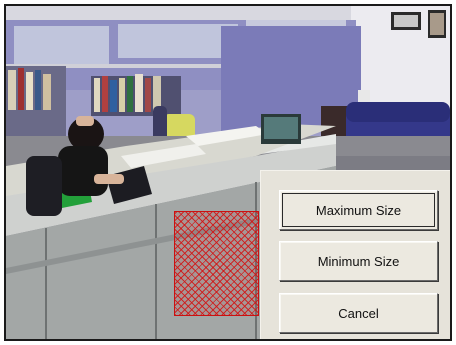  What do you see at coordinates (358, 313) in the screenshot?
I see `cancel-button: Cancel` at bounding box center [358, 313].